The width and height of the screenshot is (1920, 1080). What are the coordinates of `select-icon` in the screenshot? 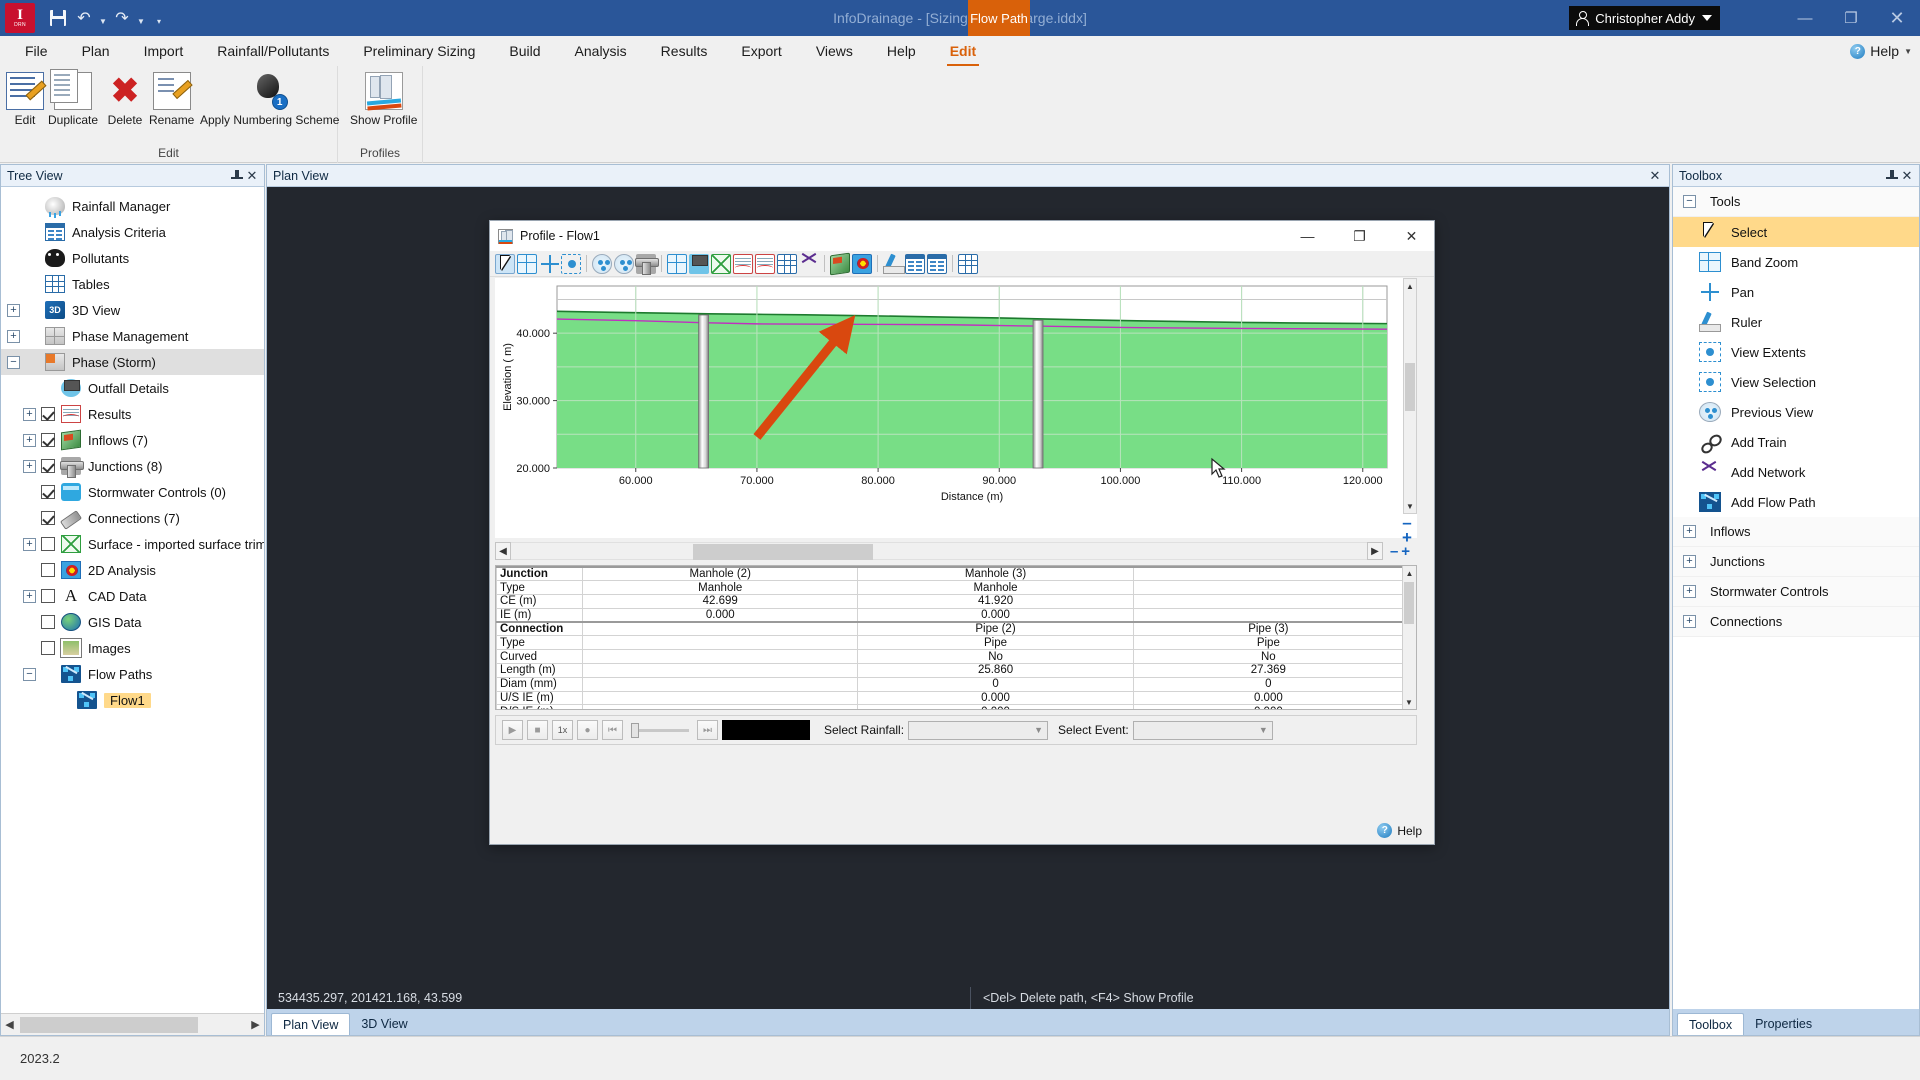 It's located at (505, 263).